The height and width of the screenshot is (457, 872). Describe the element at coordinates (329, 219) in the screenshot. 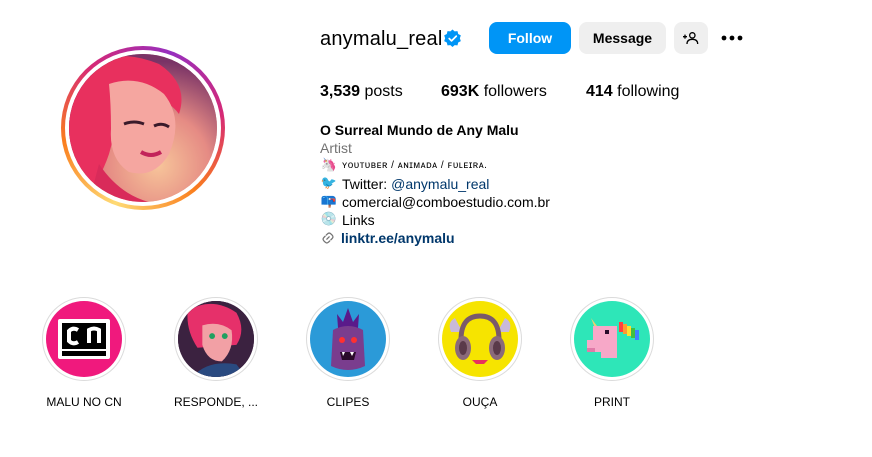

I see `cd-icon: 💿` at that location.